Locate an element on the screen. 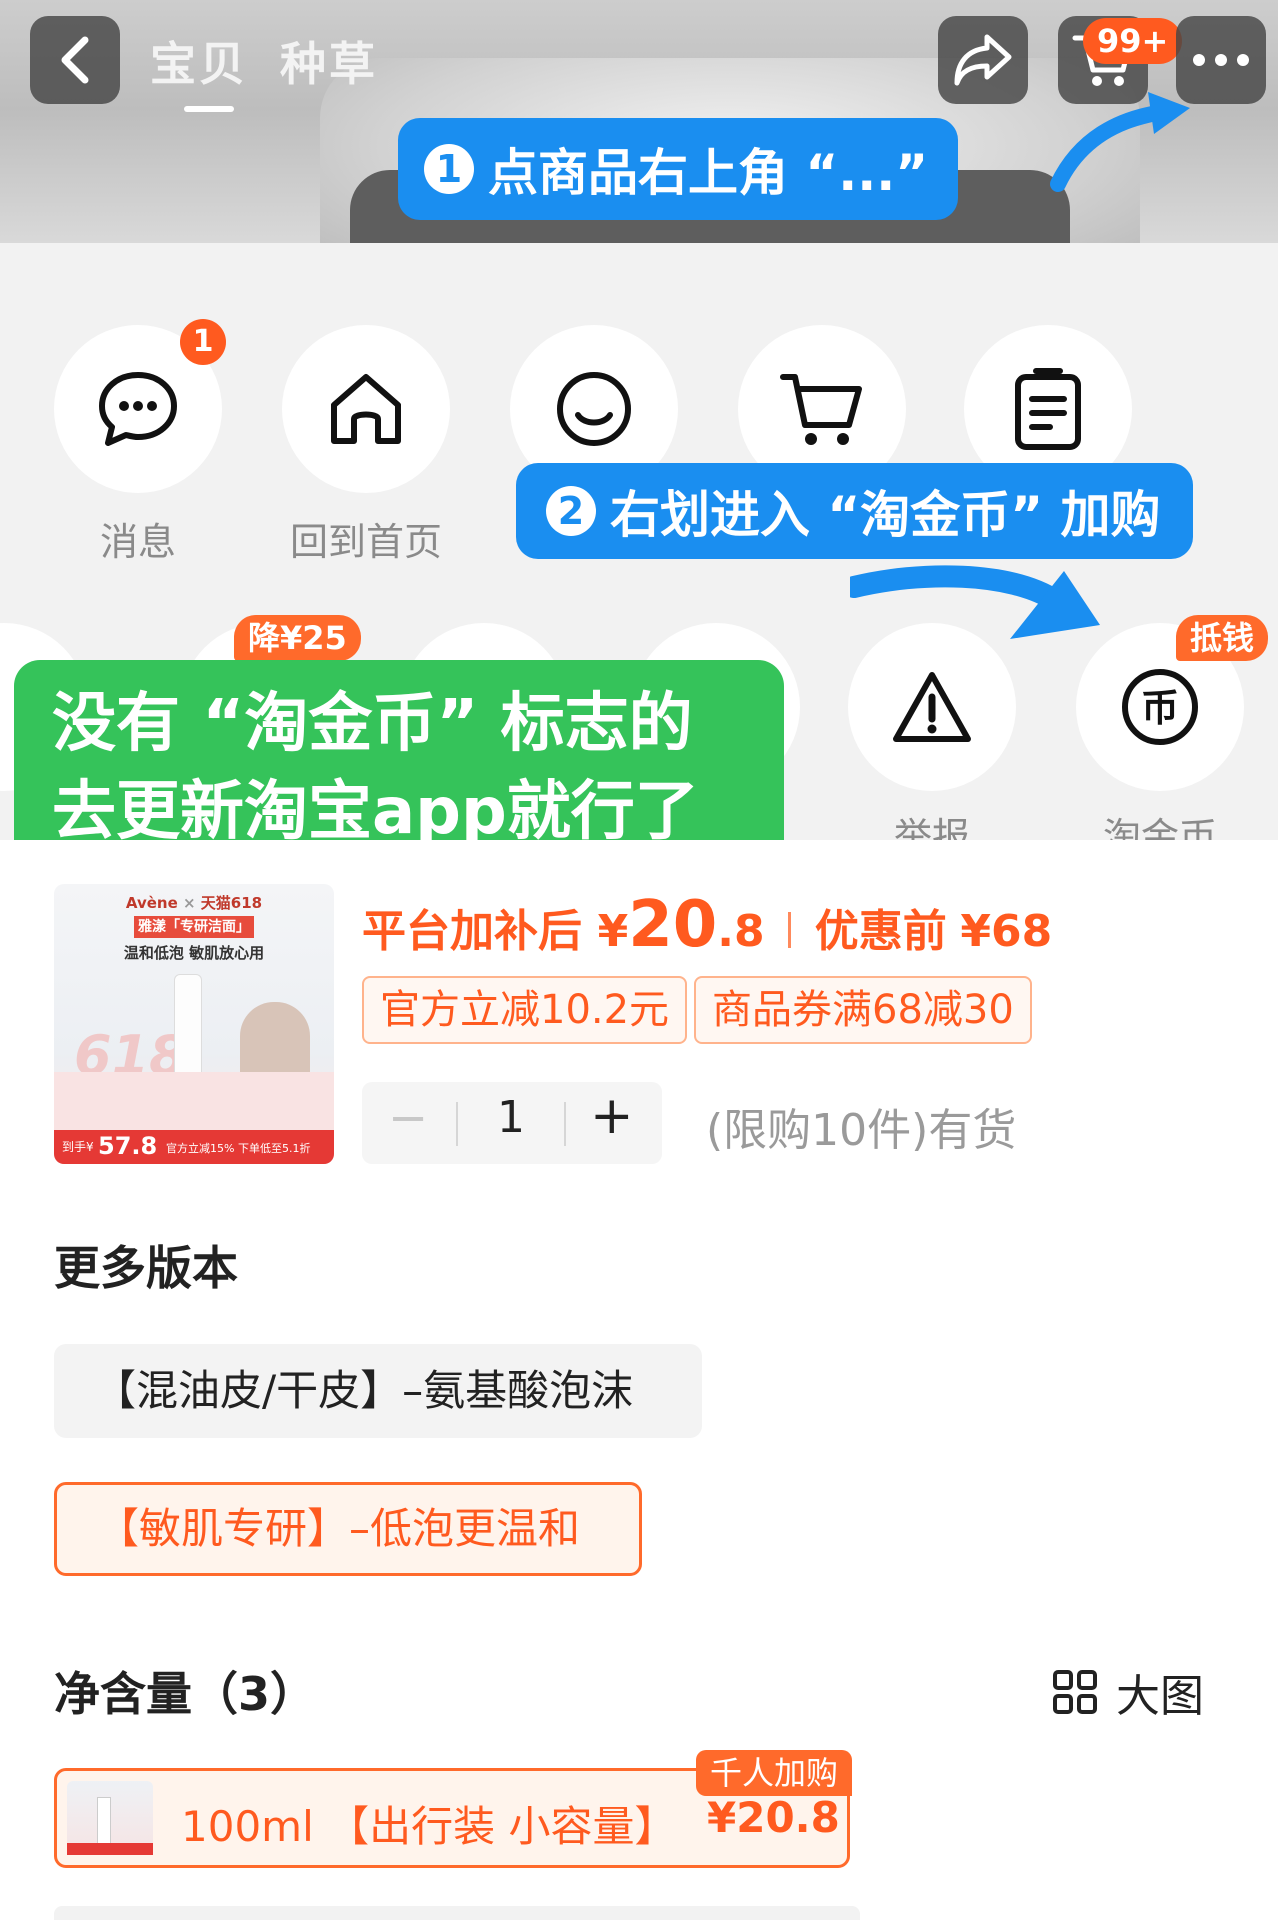  coin-icon: 币 is located at coordinates (1160, 707).